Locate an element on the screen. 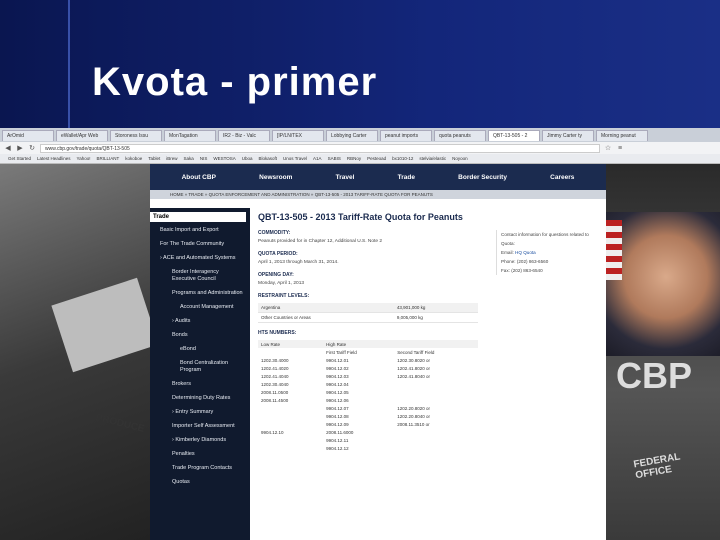 Image resolution: width=720 pixels, height=540 pixels. sidebar-item: For The Trade Community is located at coordinates (200, 243).